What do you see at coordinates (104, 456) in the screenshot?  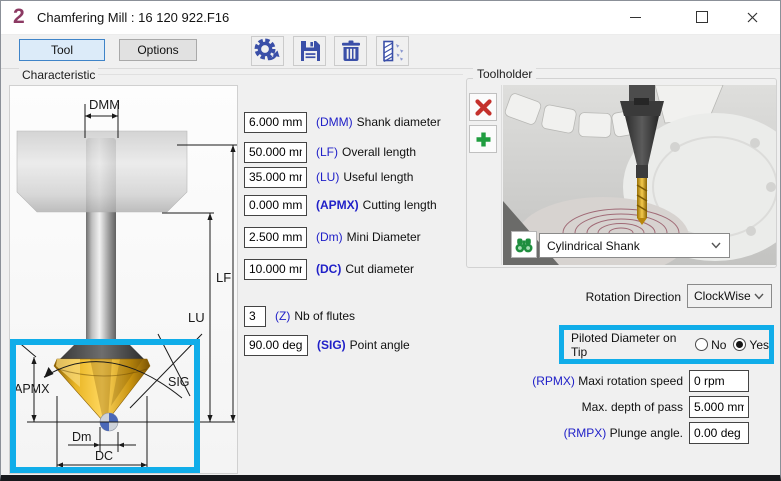 I see `dim-label-dc: DC` at bounding box center [104, 456].